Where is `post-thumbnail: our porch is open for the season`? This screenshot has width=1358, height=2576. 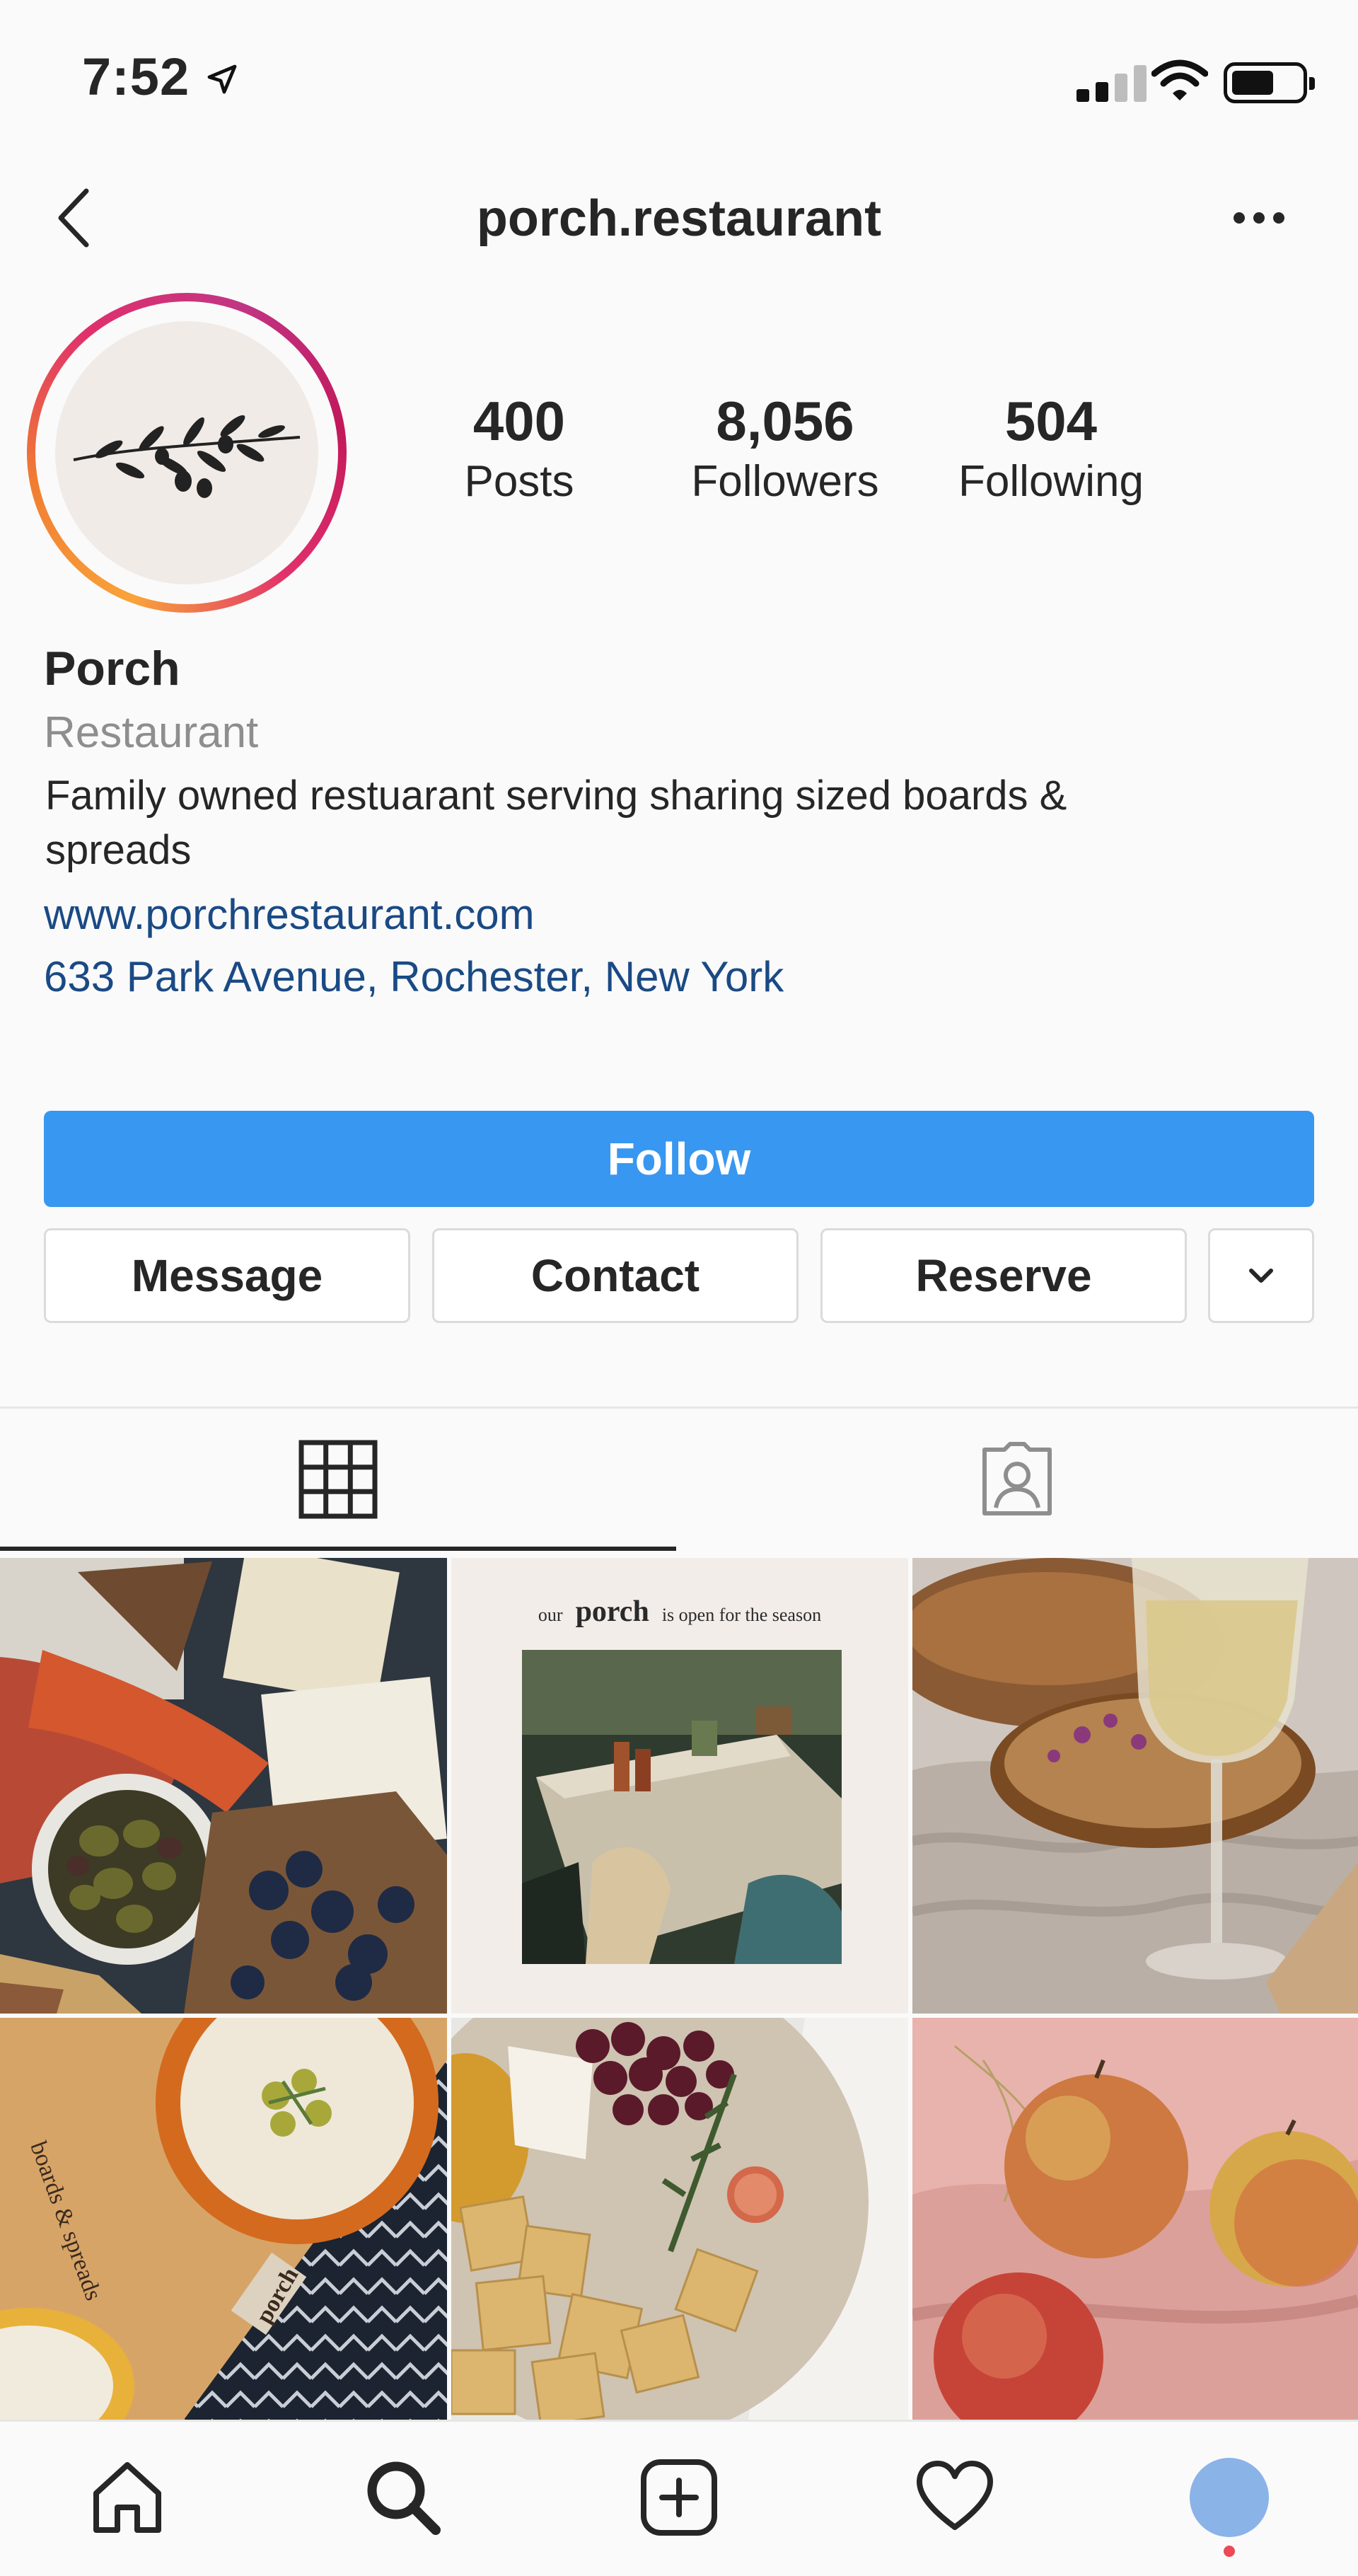
post-thumbnail: our porch is open for the season is located at coordinates (680, 1786).